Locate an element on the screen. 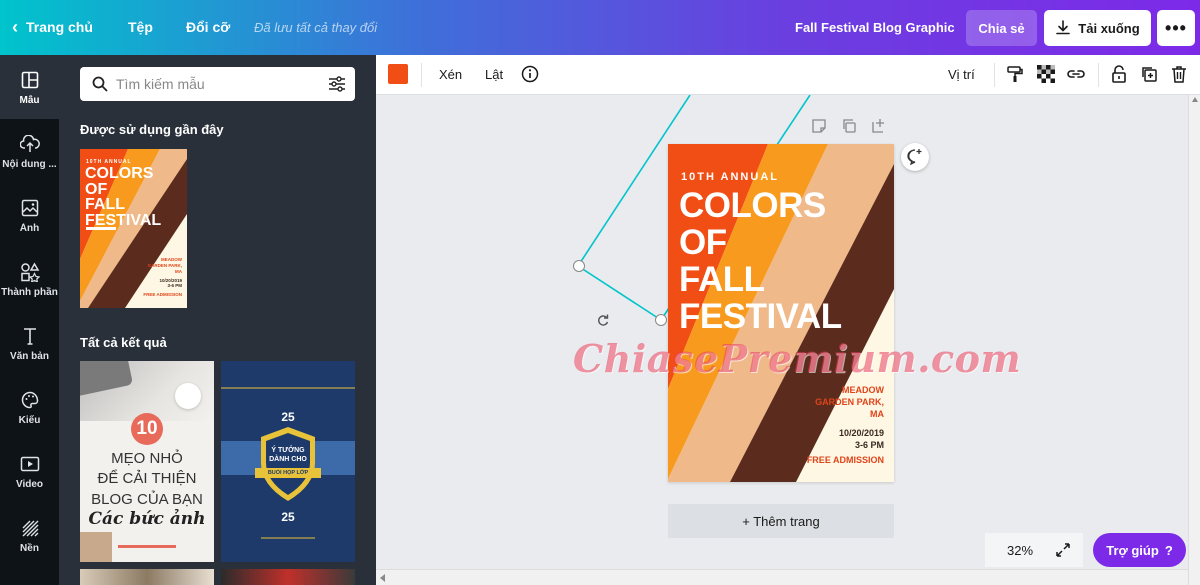  resize-menu: Đổi cỡ is located at coordinates (208, 27).